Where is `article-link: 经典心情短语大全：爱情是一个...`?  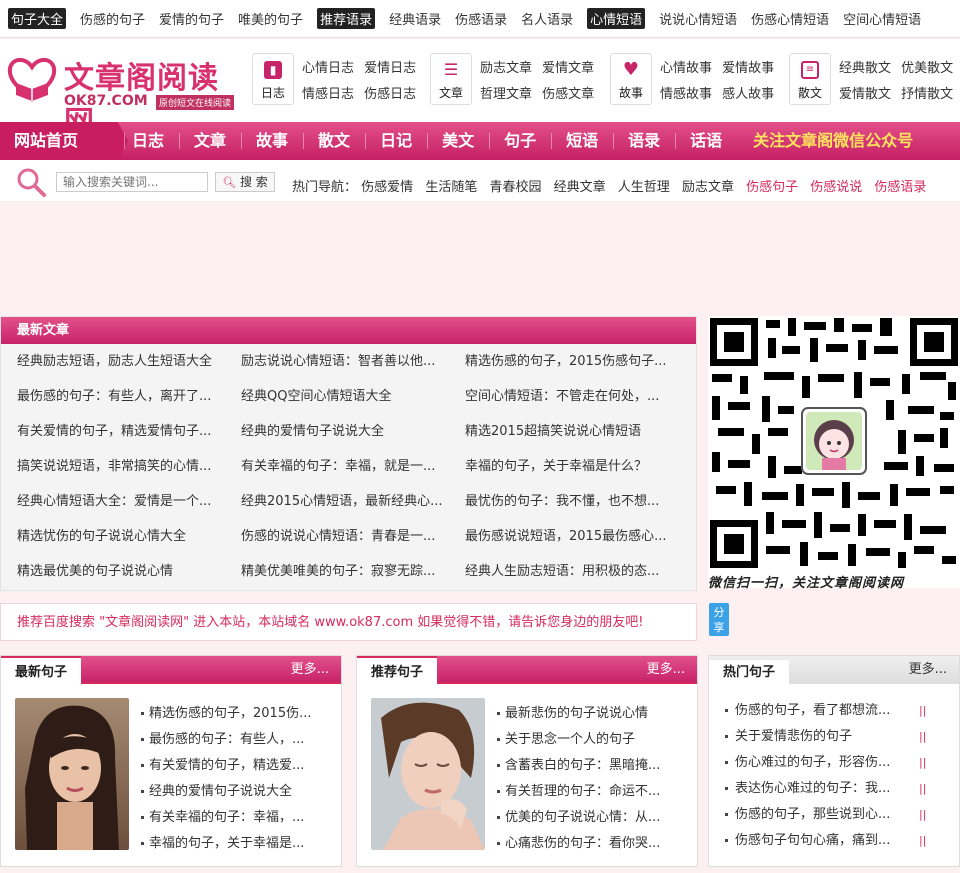
article-link: 经典心情短语大全：爱情是一个... is located at coordinates (129, 501).